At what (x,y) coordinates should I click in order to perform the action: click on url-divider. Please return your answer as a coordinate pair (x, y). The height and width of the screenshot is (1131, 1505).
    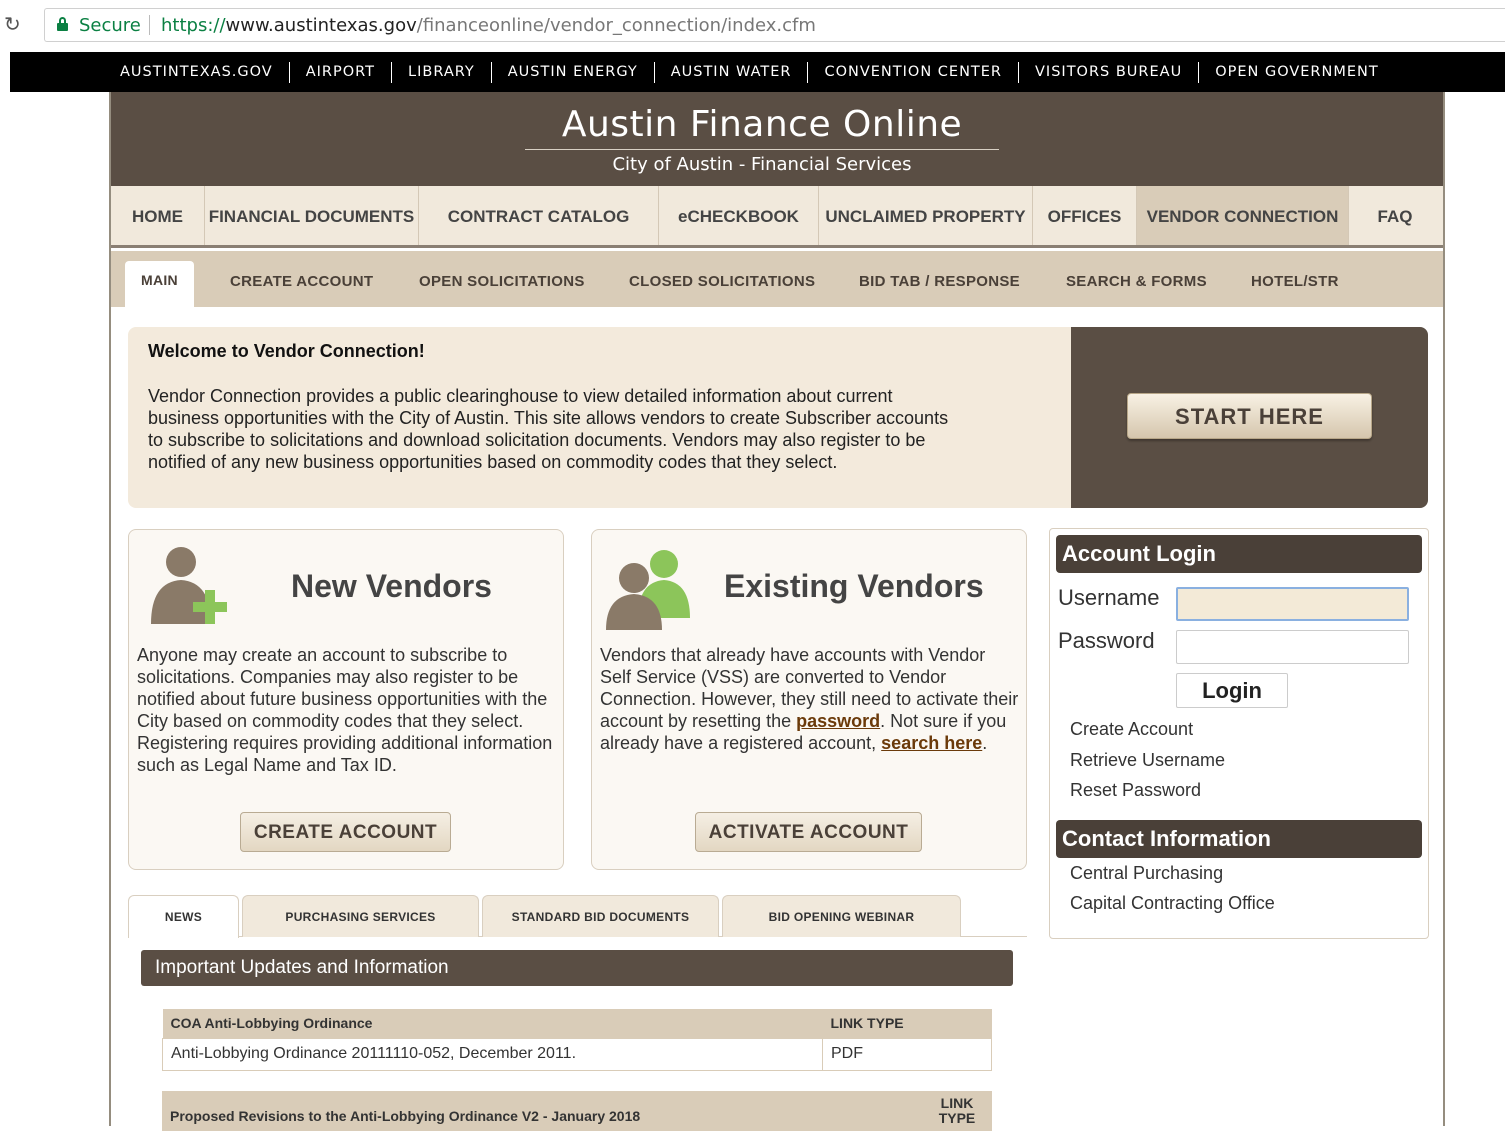
    Looking at the image, I should click on (149, 25).